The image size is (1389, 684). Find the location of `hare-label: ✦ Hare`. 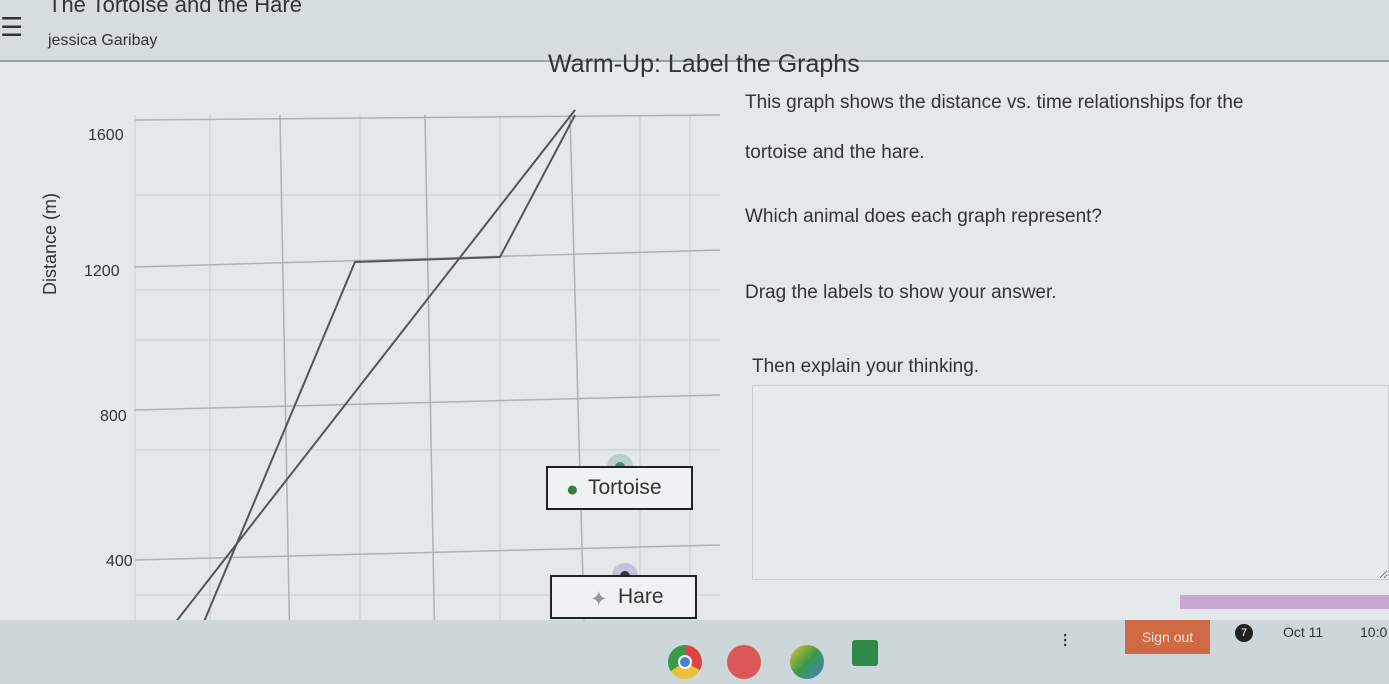

hare-label: ✦ Hare is located at coordinates (623, 597).